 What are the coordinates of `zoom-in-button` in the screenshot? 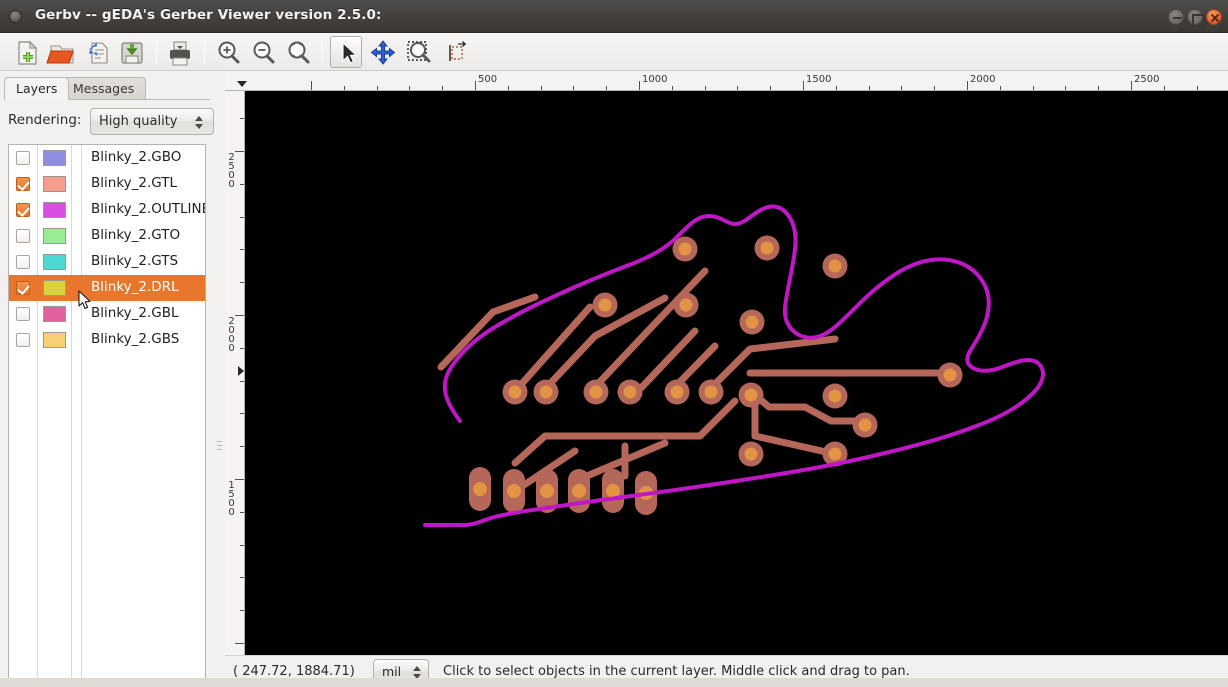 It's located at (227, 52).